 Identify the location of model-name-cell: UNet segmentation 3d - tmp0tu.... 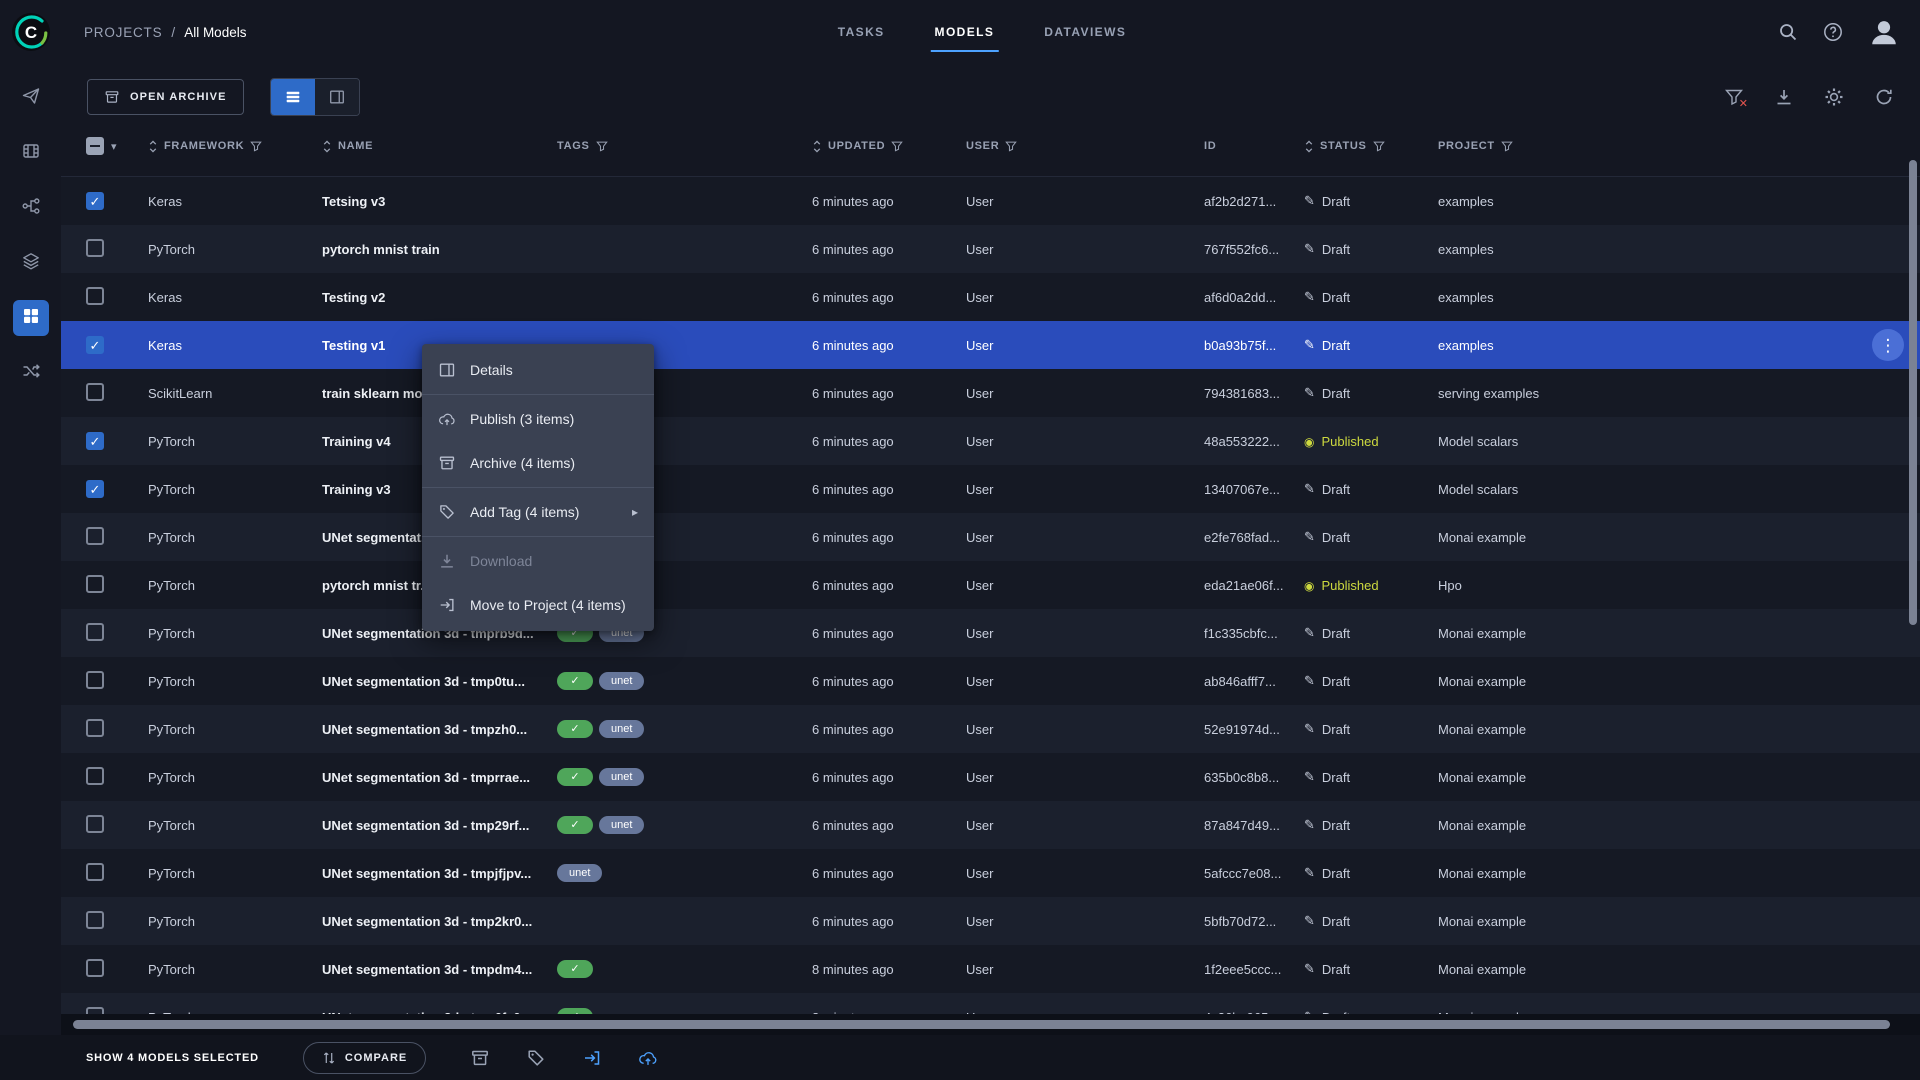
(439, 681).